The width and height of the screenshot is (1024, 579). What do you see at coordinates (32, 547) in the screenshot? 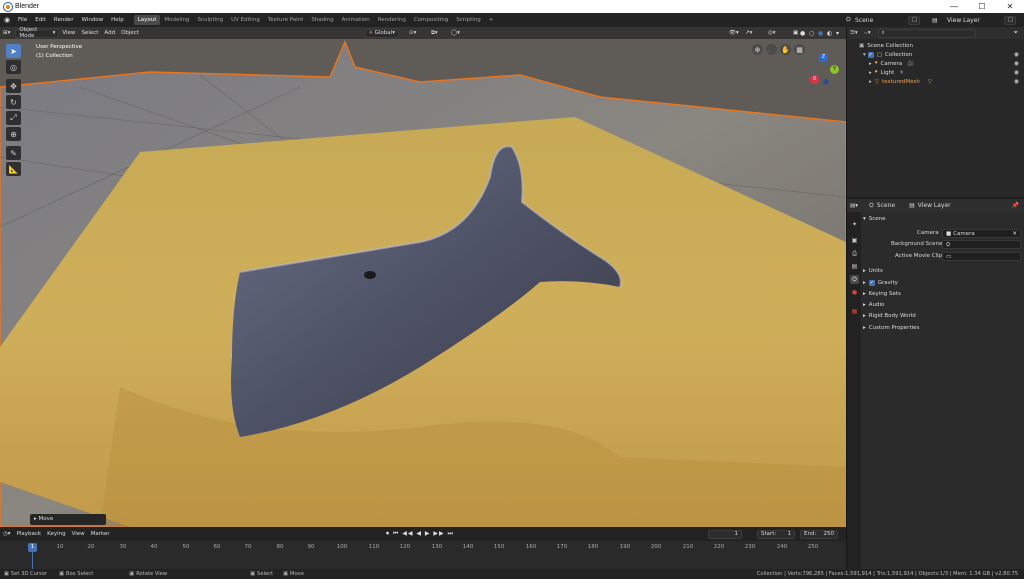
I see `playhead: 1` at bounding box center [32, 547].